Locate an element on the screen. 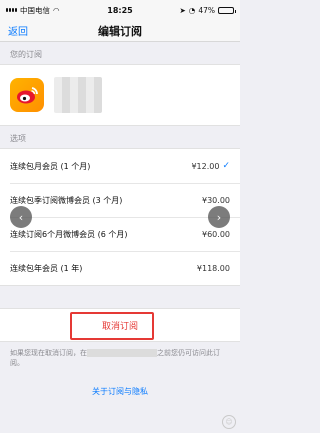  option-price: ¥12.00 is located at coordinates (205, 166).